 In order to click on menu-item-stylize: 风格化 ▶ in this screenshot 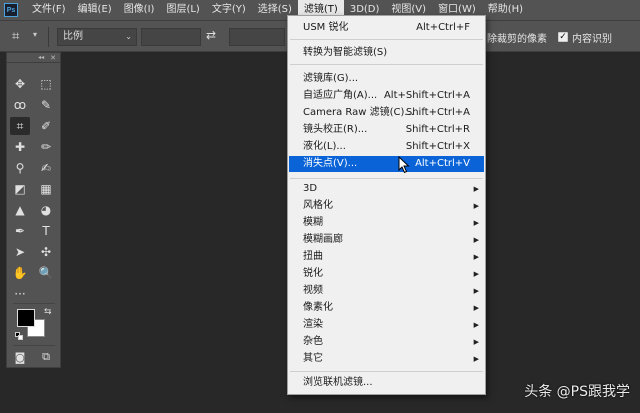, I will do `click(386, 206)`.